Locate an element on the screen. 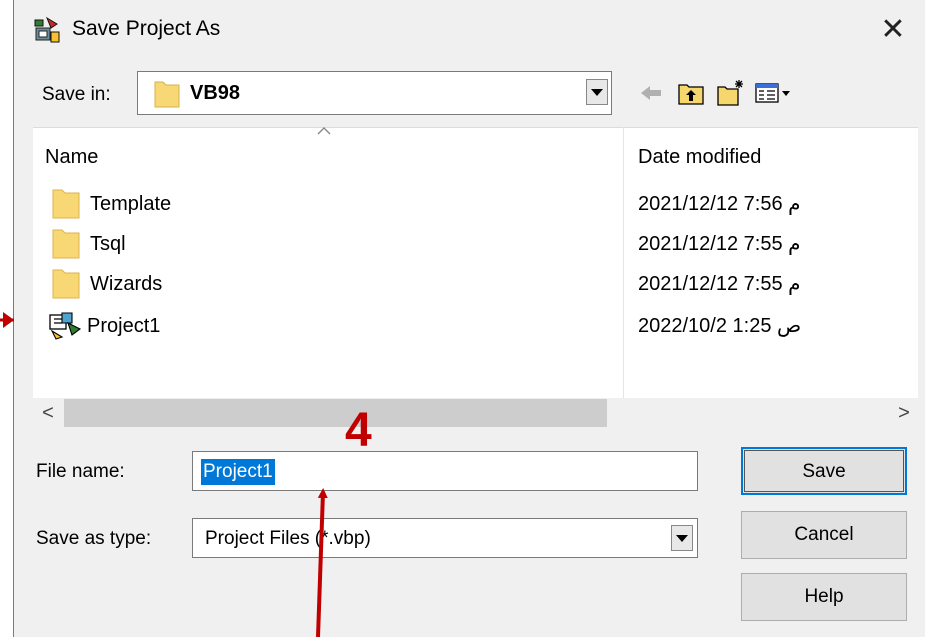 The width and height of the screenshot is (925, 637). annotation-arrow-up is located at coordinates (322, 562).